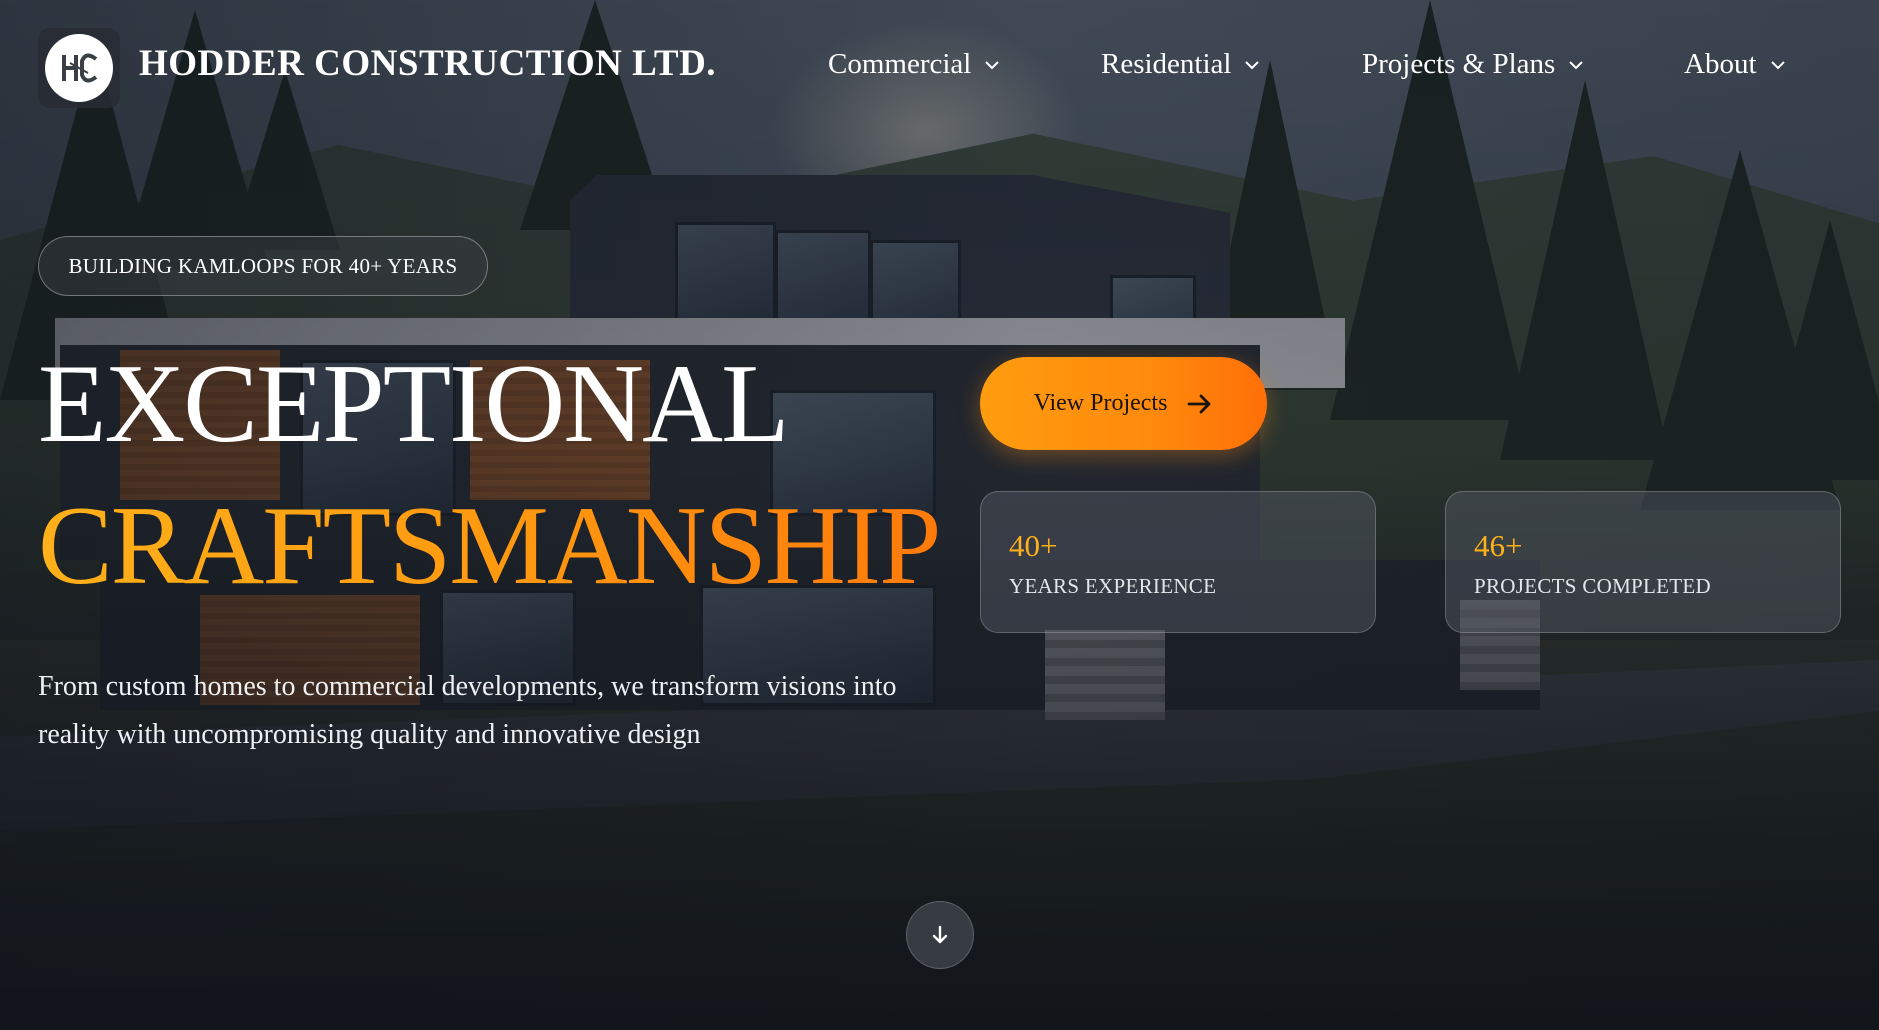 The width and height of the screenshot is (1879, 1030). I want to click on nav-item-label: Residential, so click(1166, 64).